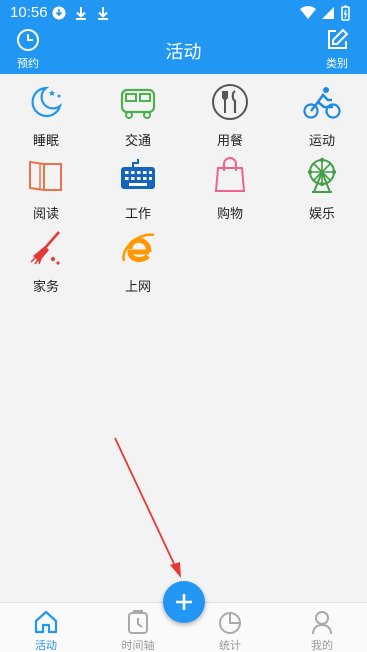  Describe the element at coordinates (322, 645) in the screenshot. I see `tab-label: 我的` at that location.